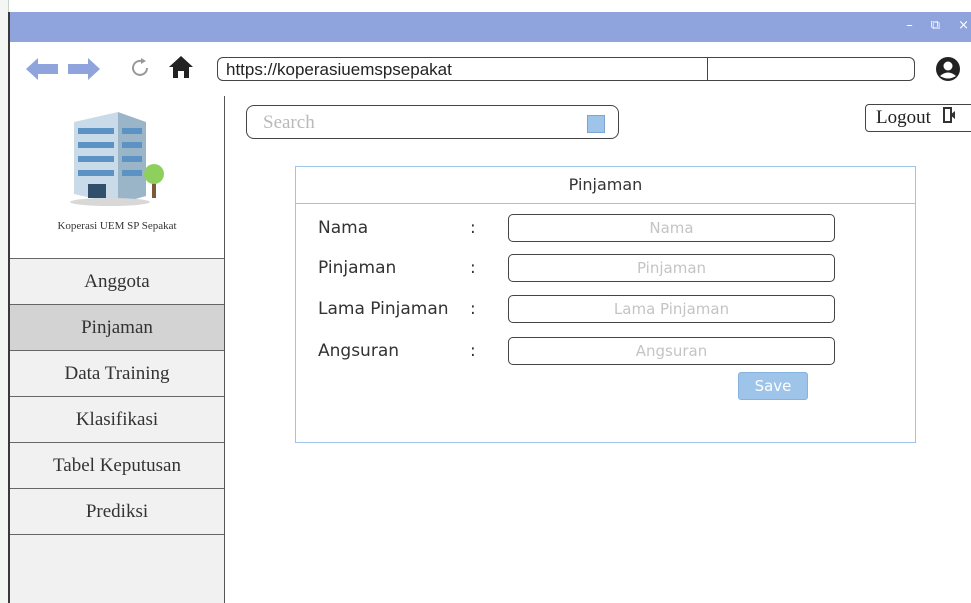 The width and height of the screenshot is (971, 603). What do you see at coordinates (117, 327) in the screenshot?
I see `sidebar-item-pinjaman: Pinjaman` at bounding box center [117, 327].